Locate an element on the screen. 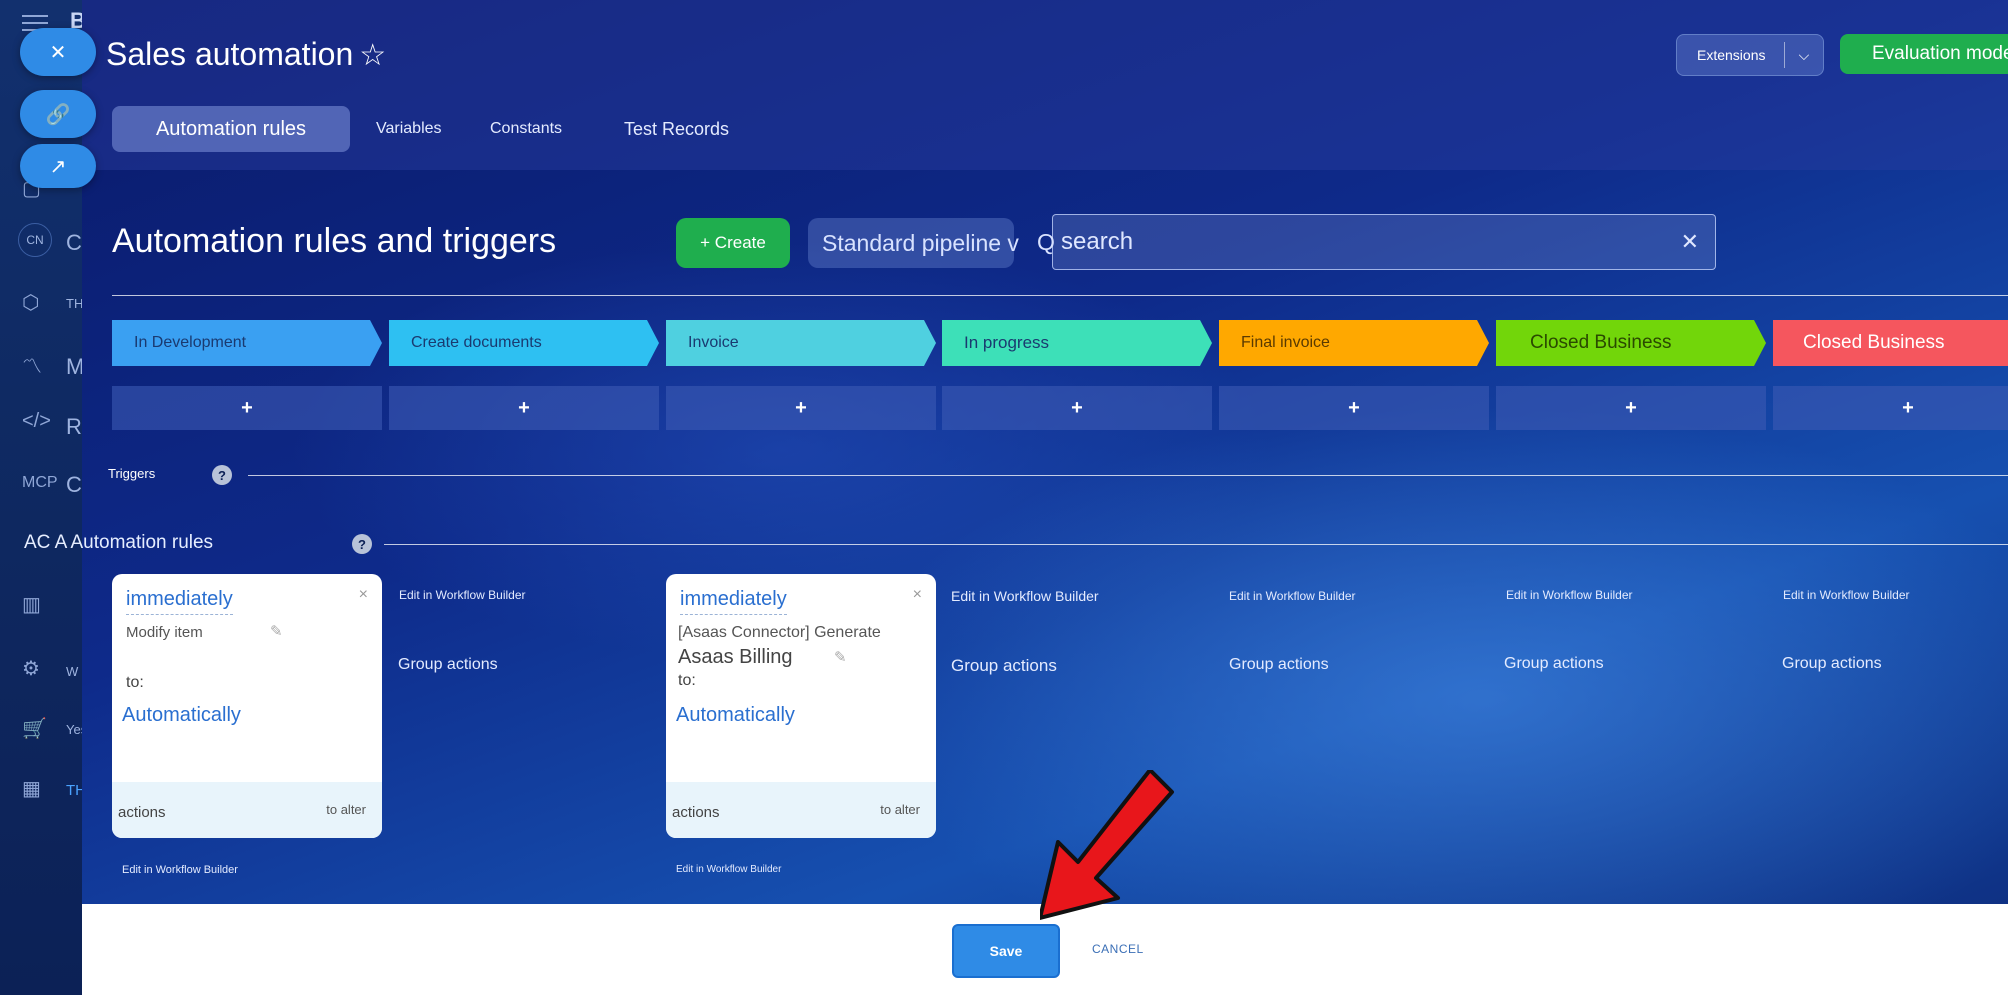 This screenshot has height=995, width=2008. external-link-icon: ↗ is located at coordinates (58, 166).